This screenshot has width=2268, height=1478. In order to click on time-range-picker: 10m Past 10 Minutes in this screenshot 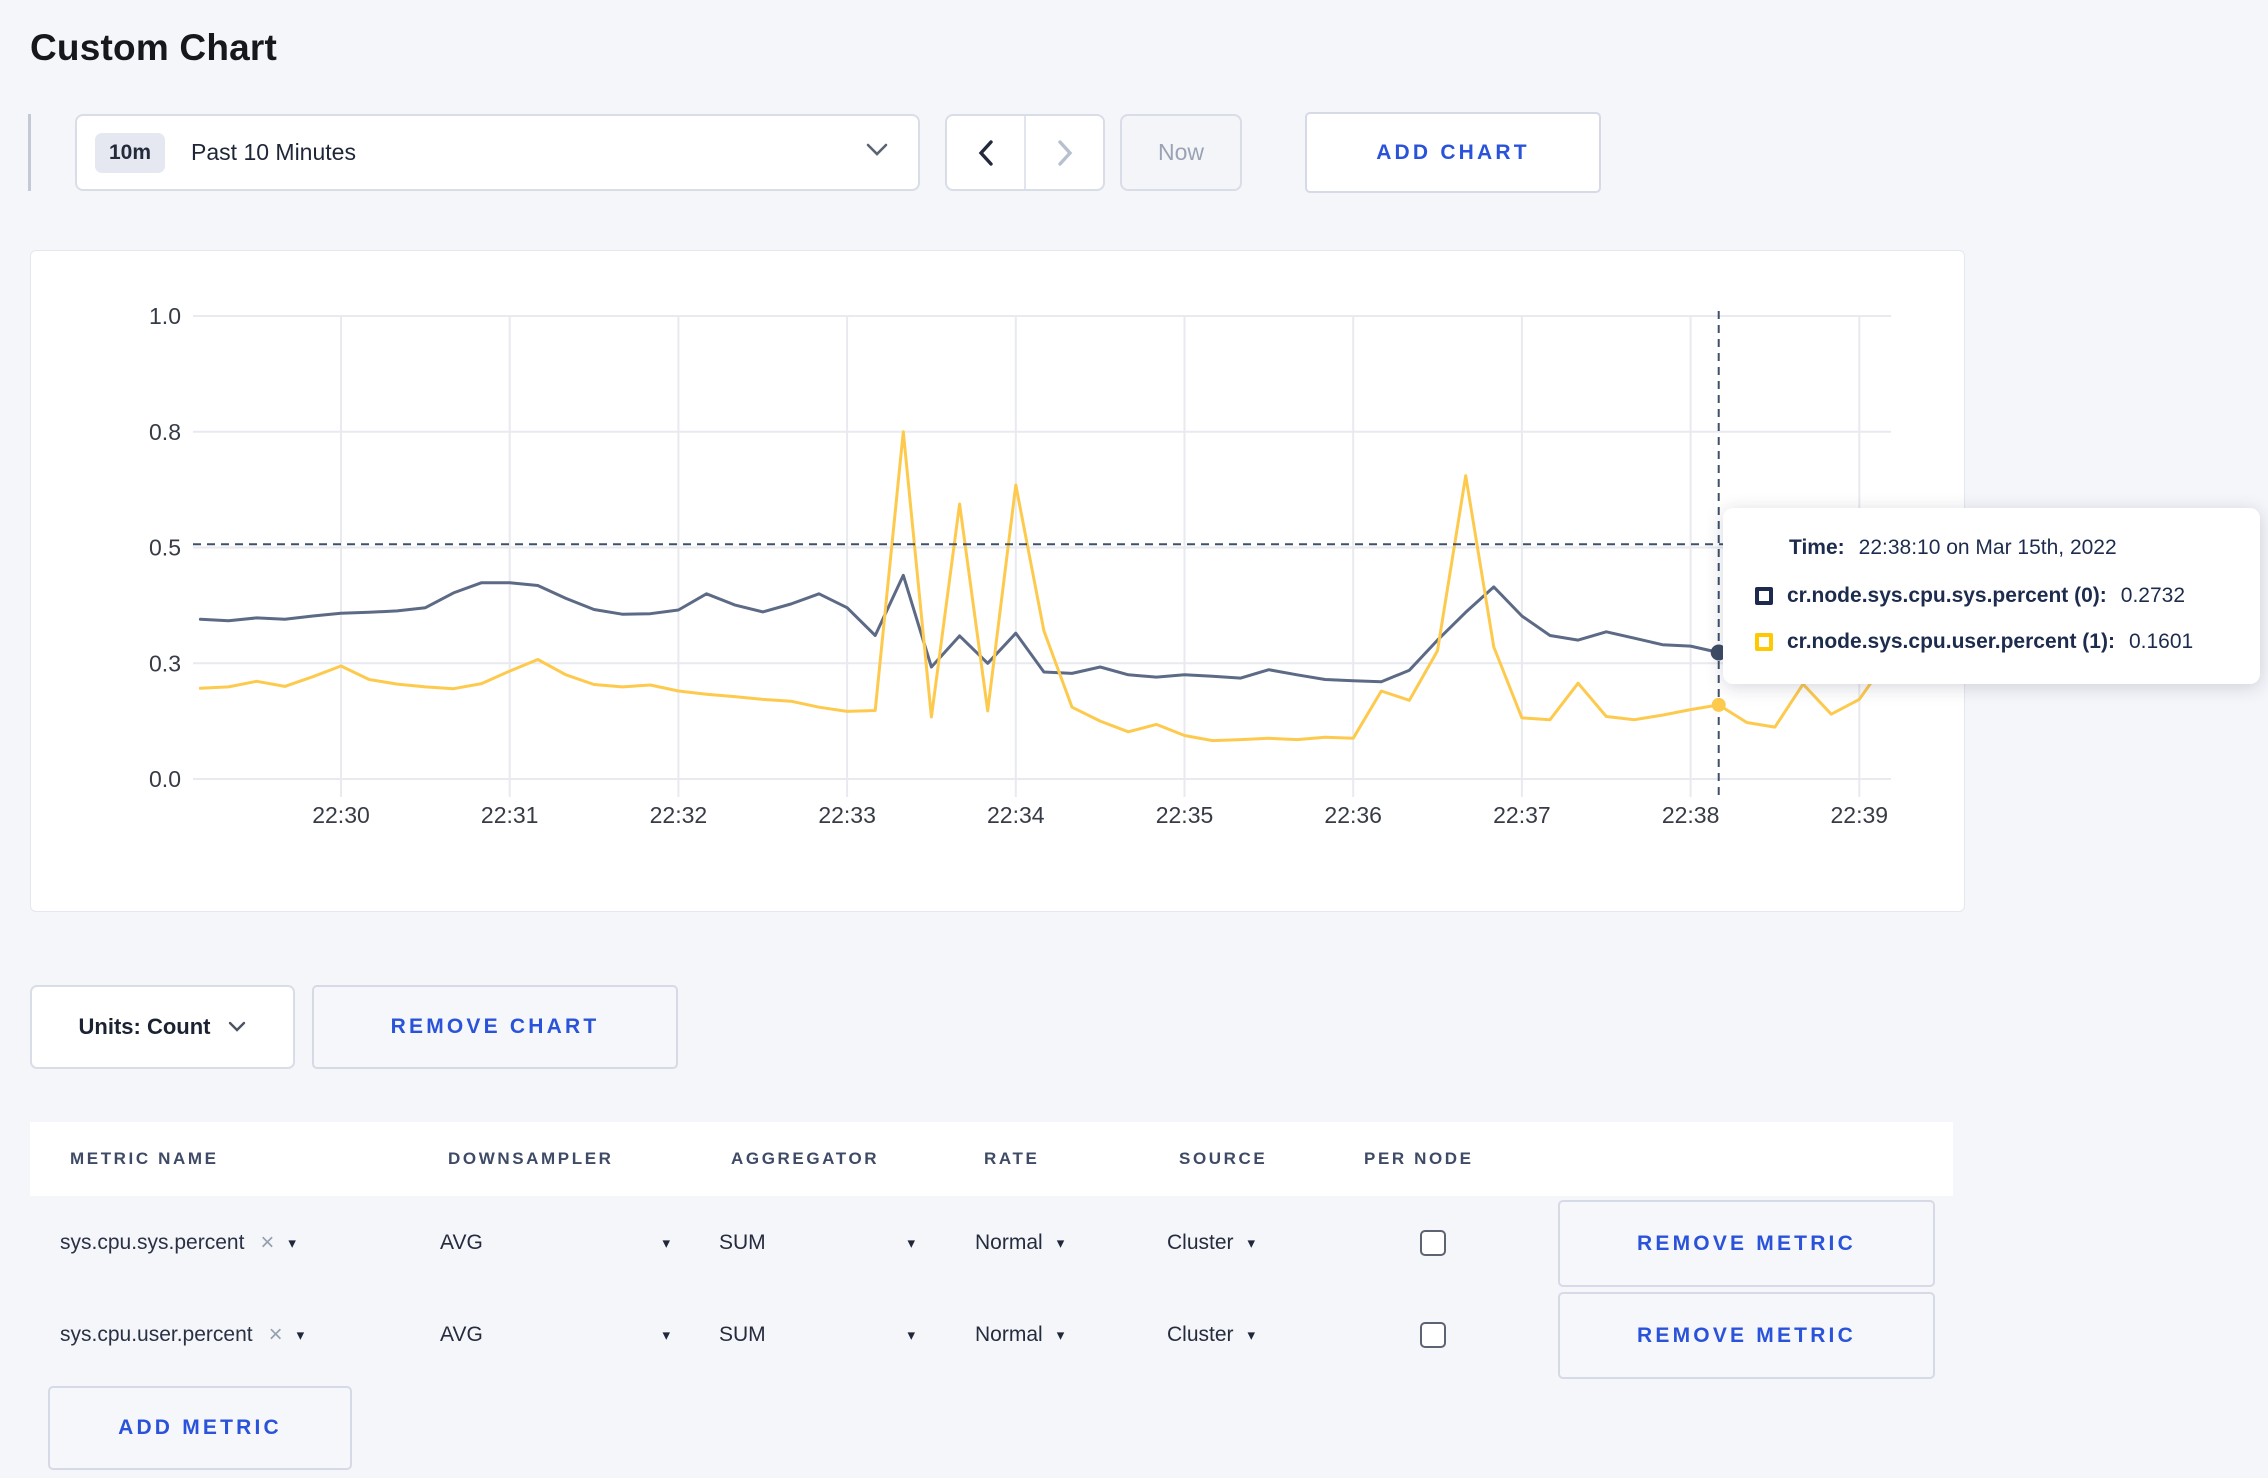, I will do `click(497, 152)`.